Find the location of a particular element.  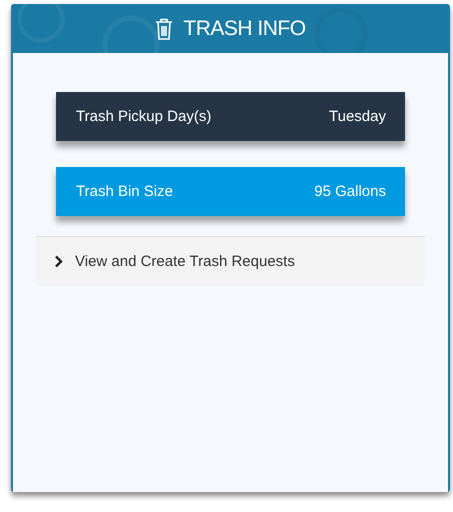

info-label: Trash Bin Size is located at coordinates (124, 191).